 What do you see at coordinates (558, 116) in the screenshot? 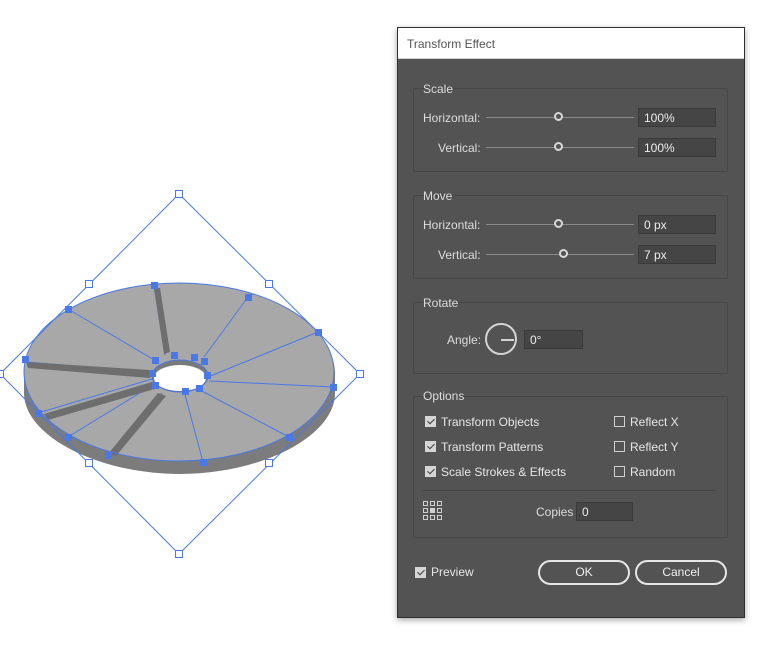
I see `scale-horizontal-slider-thumb` at bounding box center [558, 116].